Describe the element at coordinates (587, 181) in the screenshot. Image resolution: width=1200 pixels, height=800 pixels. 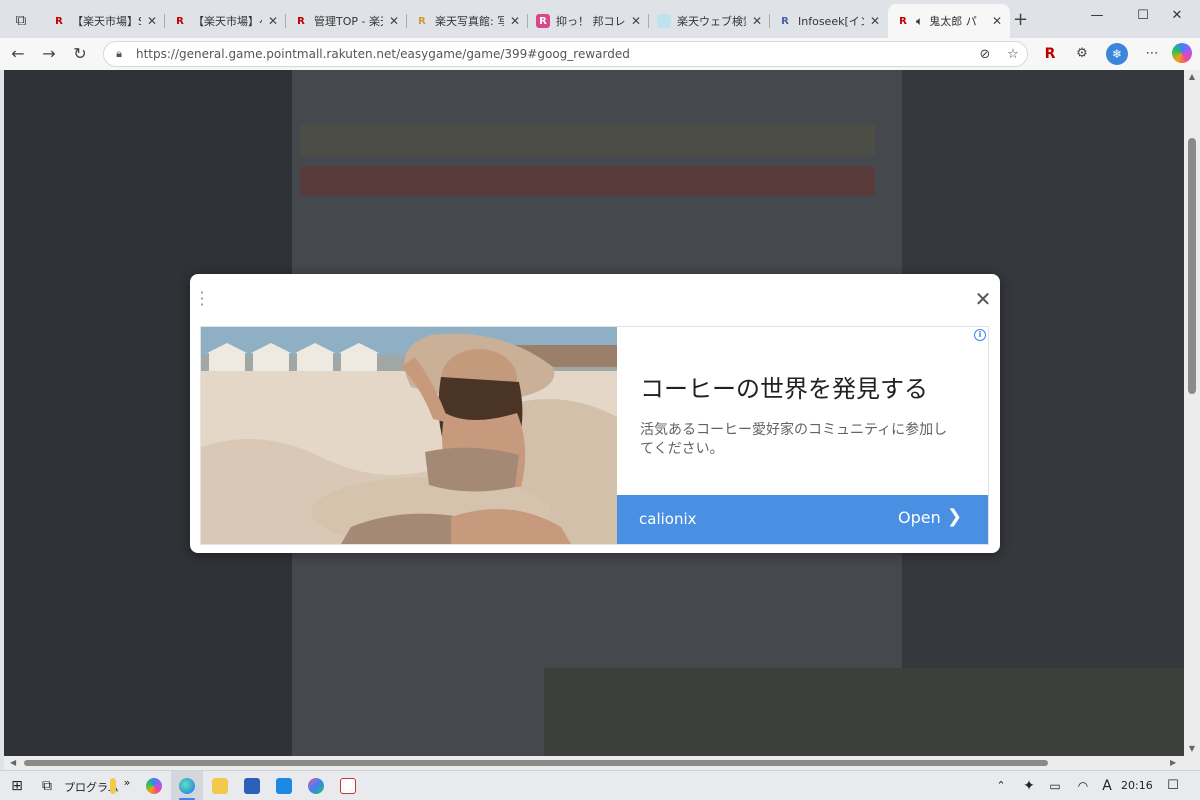
I see `dimmed-red-band` at that location.